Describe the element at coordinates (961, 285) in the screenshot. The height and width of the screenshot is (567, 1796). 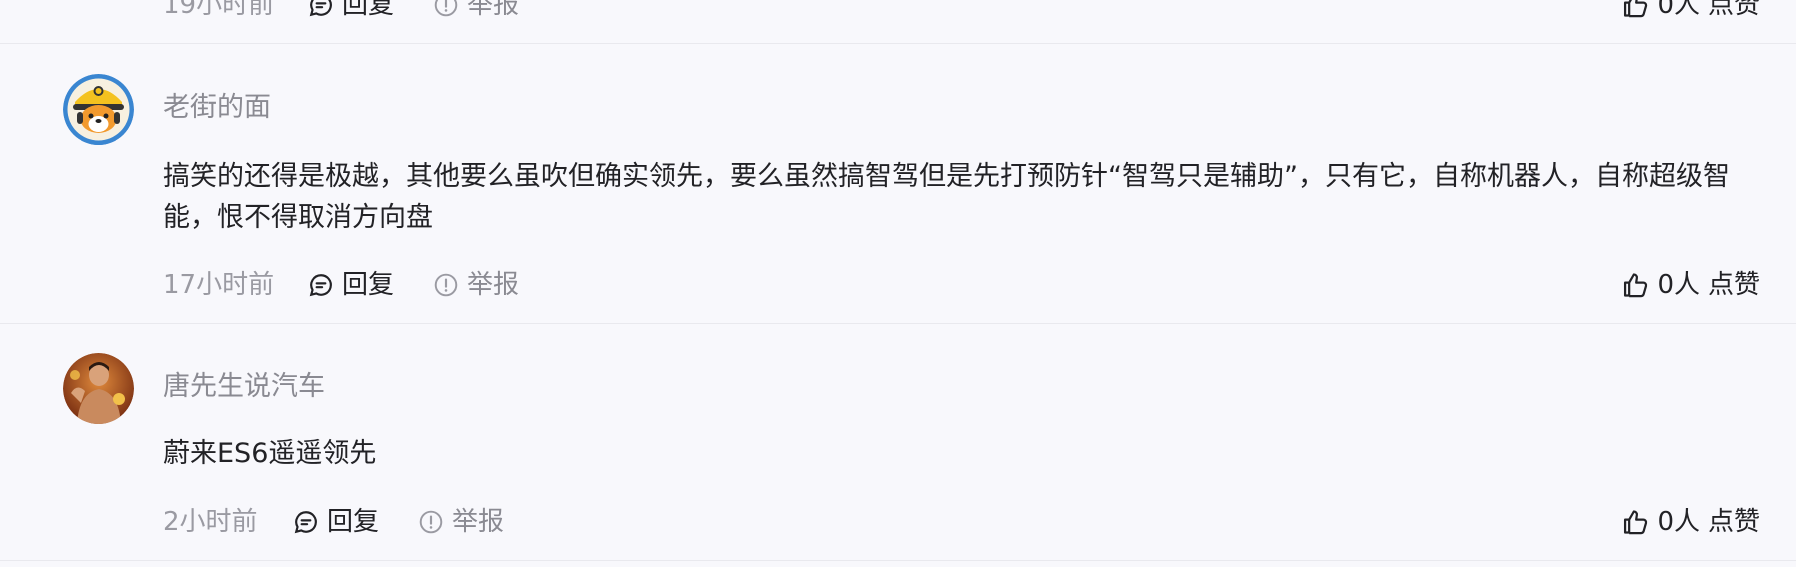
I see `comment-meta-row: 17小时前 回复 举报 0人 点赞` at that location.